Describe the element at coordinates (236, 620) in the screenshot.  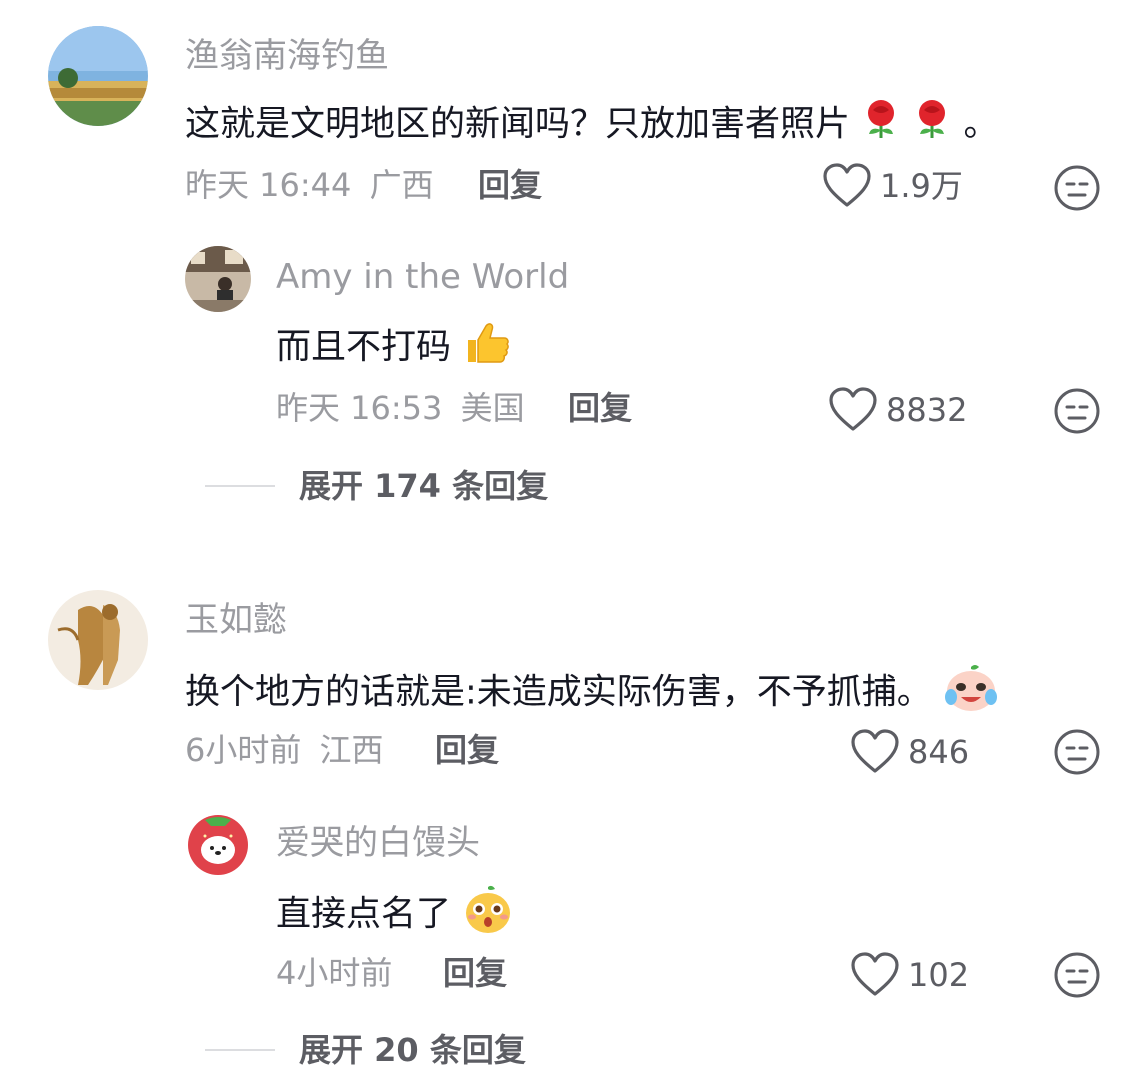
I see `username: 玉如懿` at that location.